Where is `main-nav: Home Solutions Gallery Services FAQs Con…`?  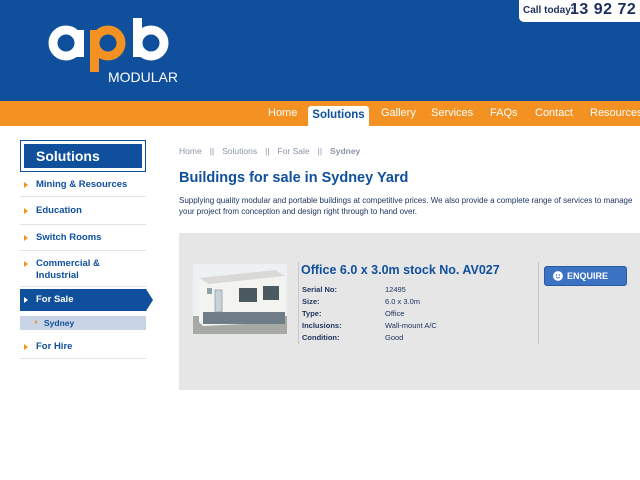
main-nav: Home Solutions Gallery Services FAQs Con… is located at coordinates (320, 113).